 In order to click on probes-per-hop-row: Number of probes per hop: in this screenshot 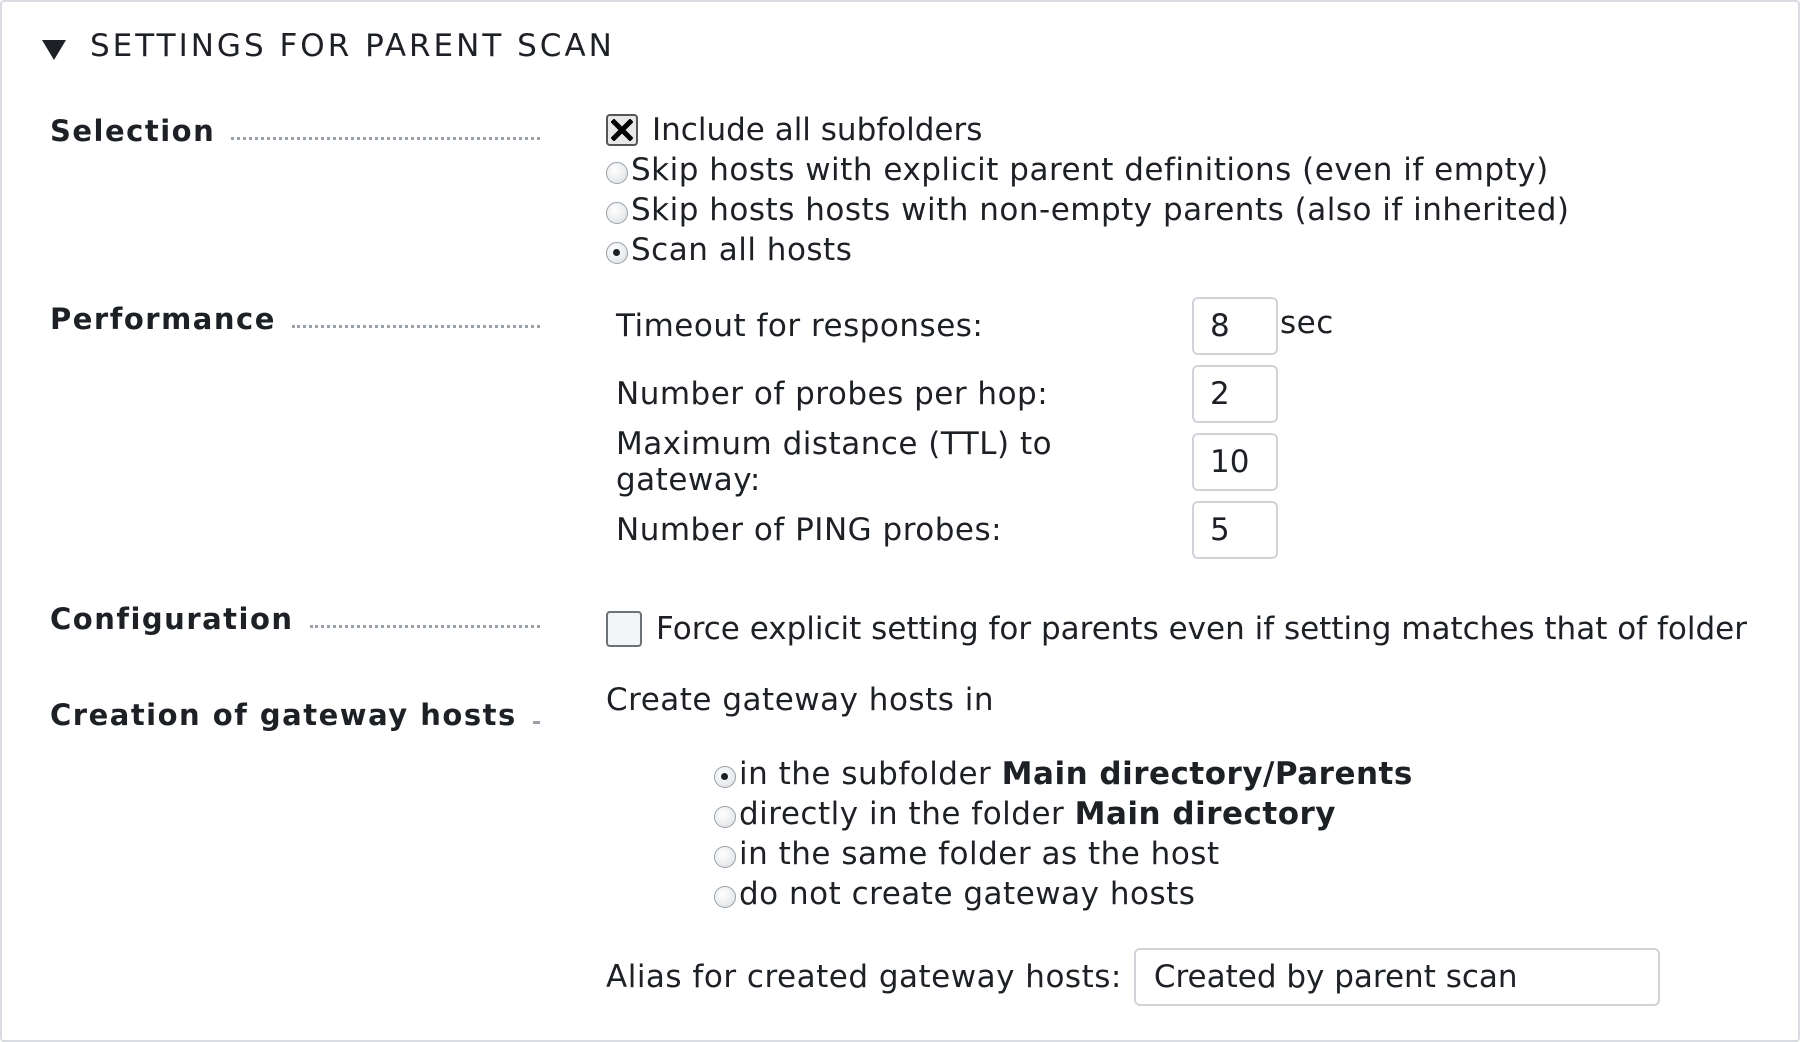, I will do `click(970, 394)`.